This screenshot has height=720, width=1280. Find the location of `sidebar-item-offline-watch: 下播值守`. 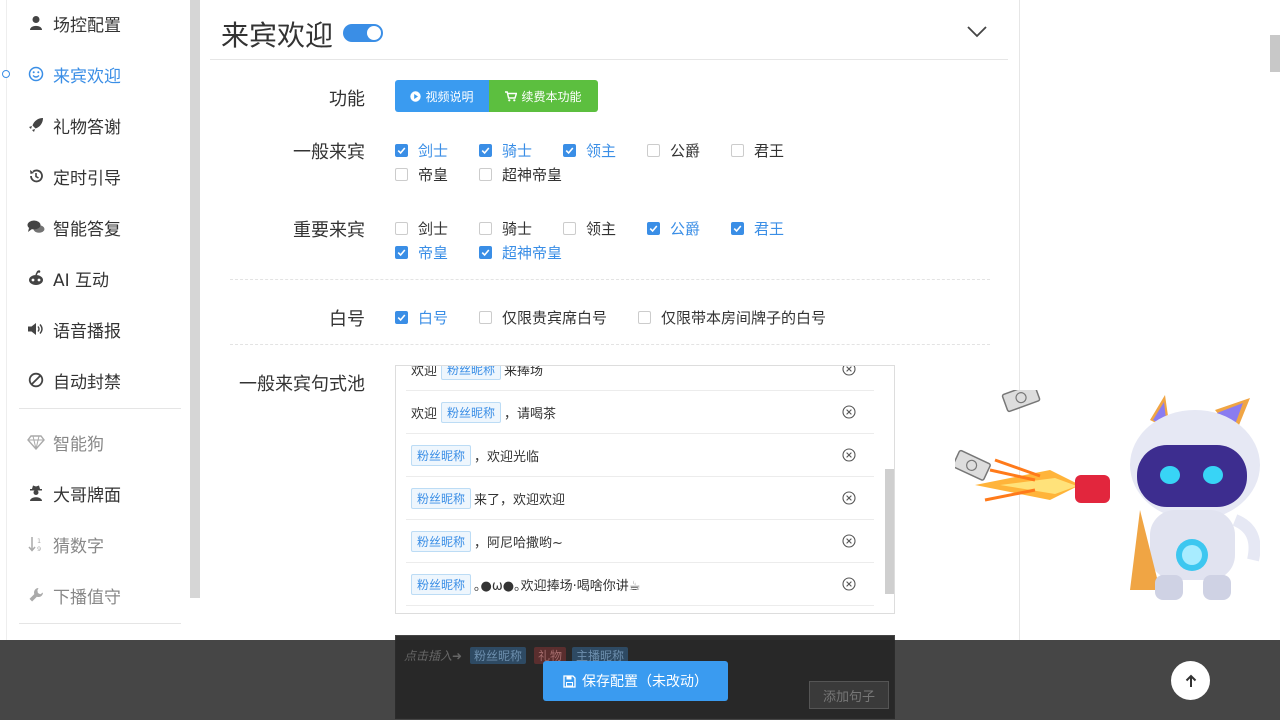

sidebar-item-offline-watch: 下播值守 is located at coordinates (99, 595).